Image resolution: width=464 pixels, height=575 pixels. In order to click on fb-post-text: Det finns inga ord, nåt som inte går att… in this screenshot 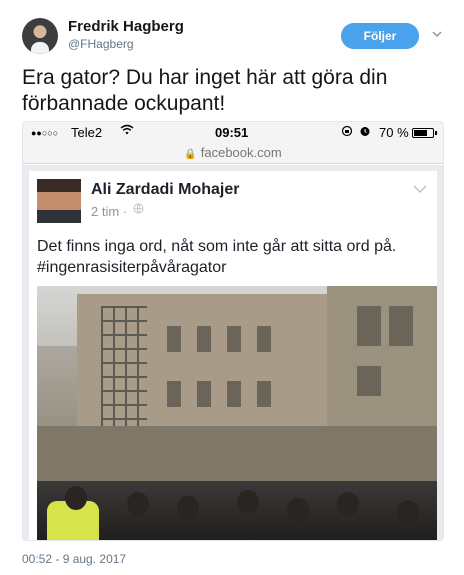, I will do `click(235, 257)`.